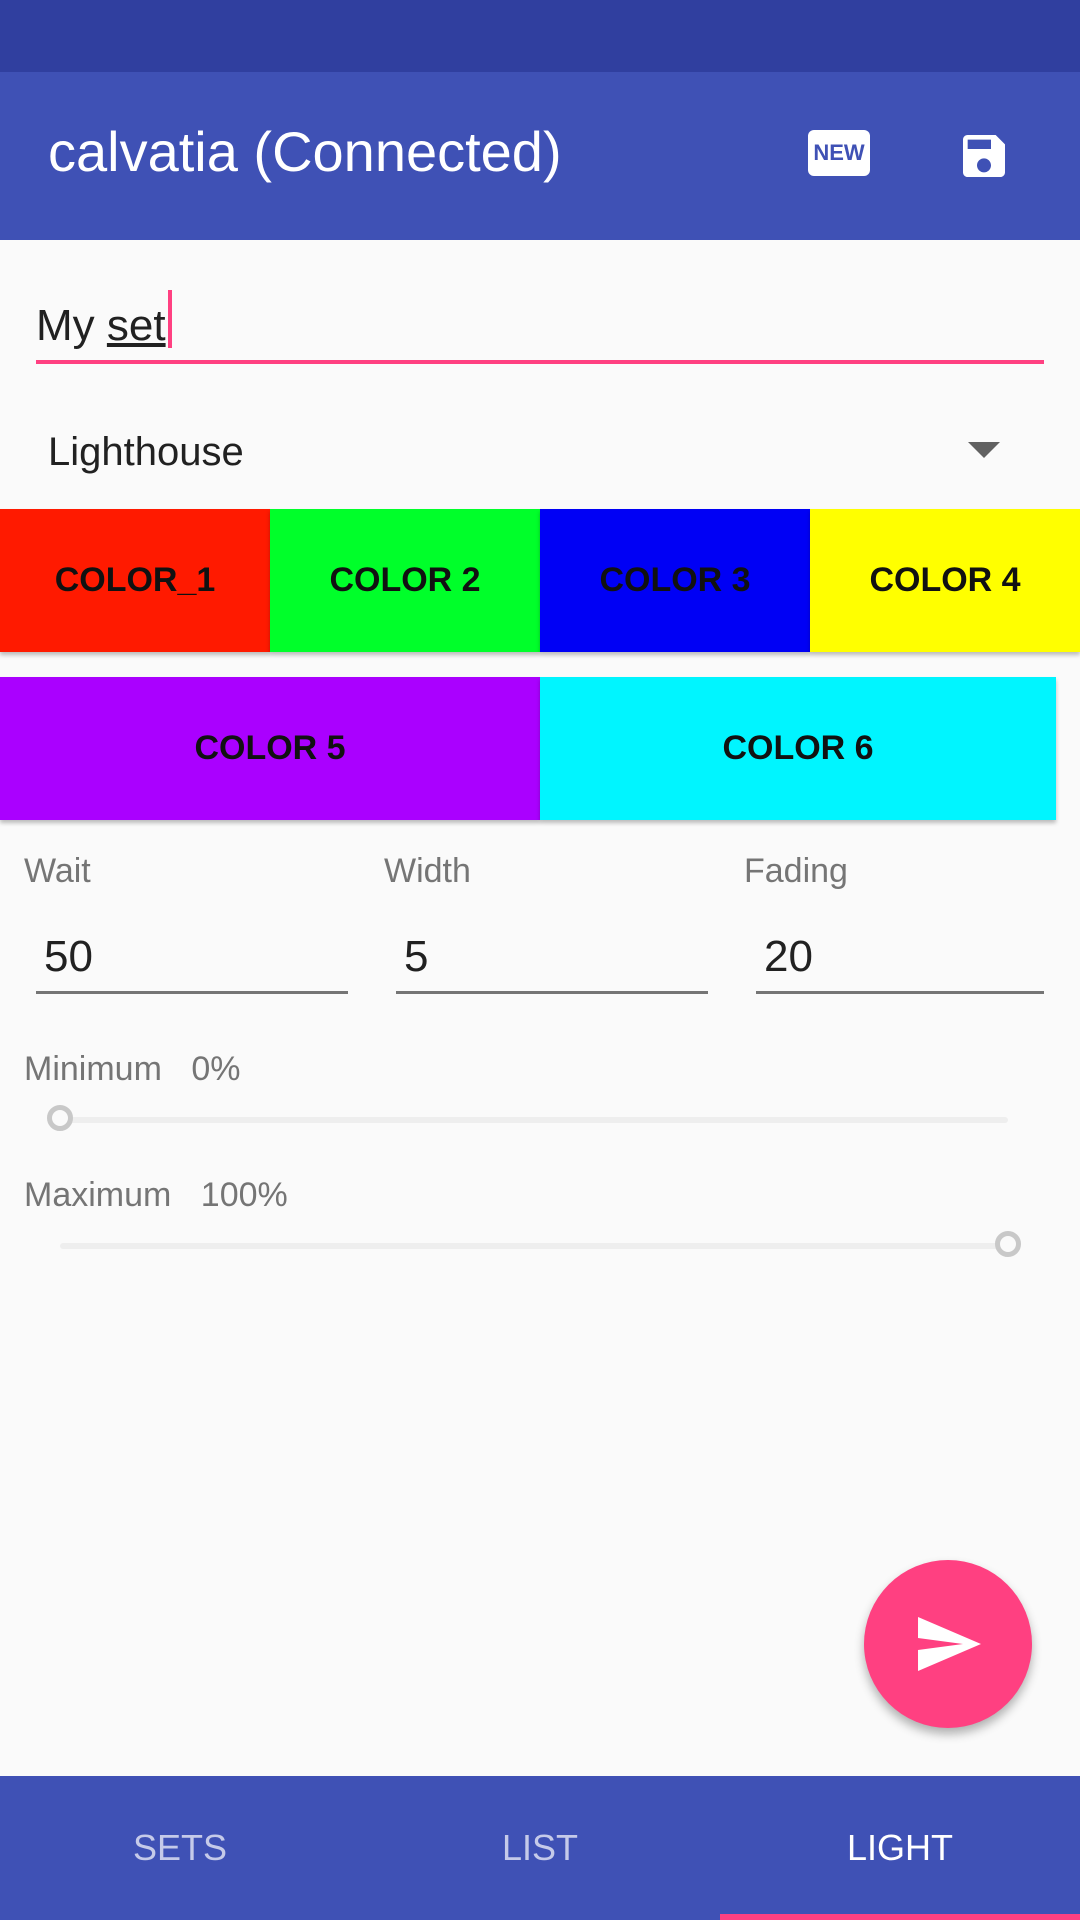  Describe the element at coordinates (305, 151) in the screenshot. I see `app-title: calvatia (Connected)` at that location.